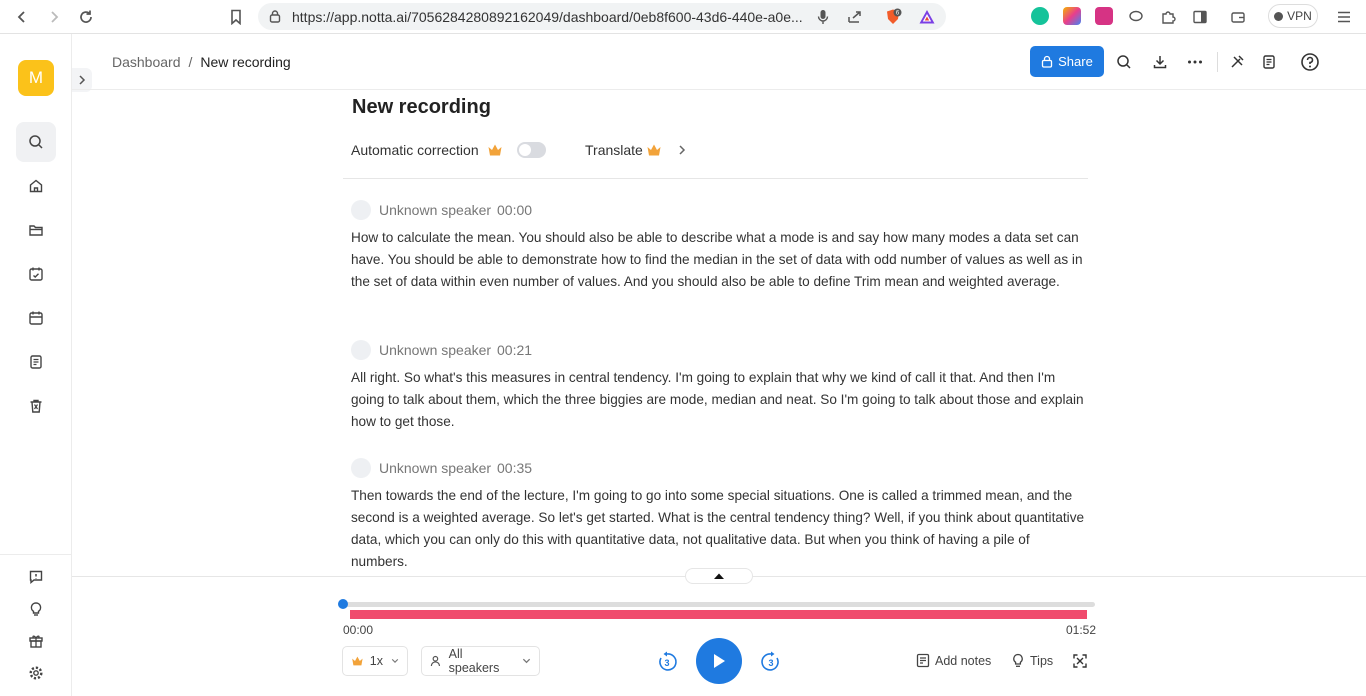 The width and height of the screenshot is (1366, 696). I want to click on sidebar-divider, so click(36, 554).